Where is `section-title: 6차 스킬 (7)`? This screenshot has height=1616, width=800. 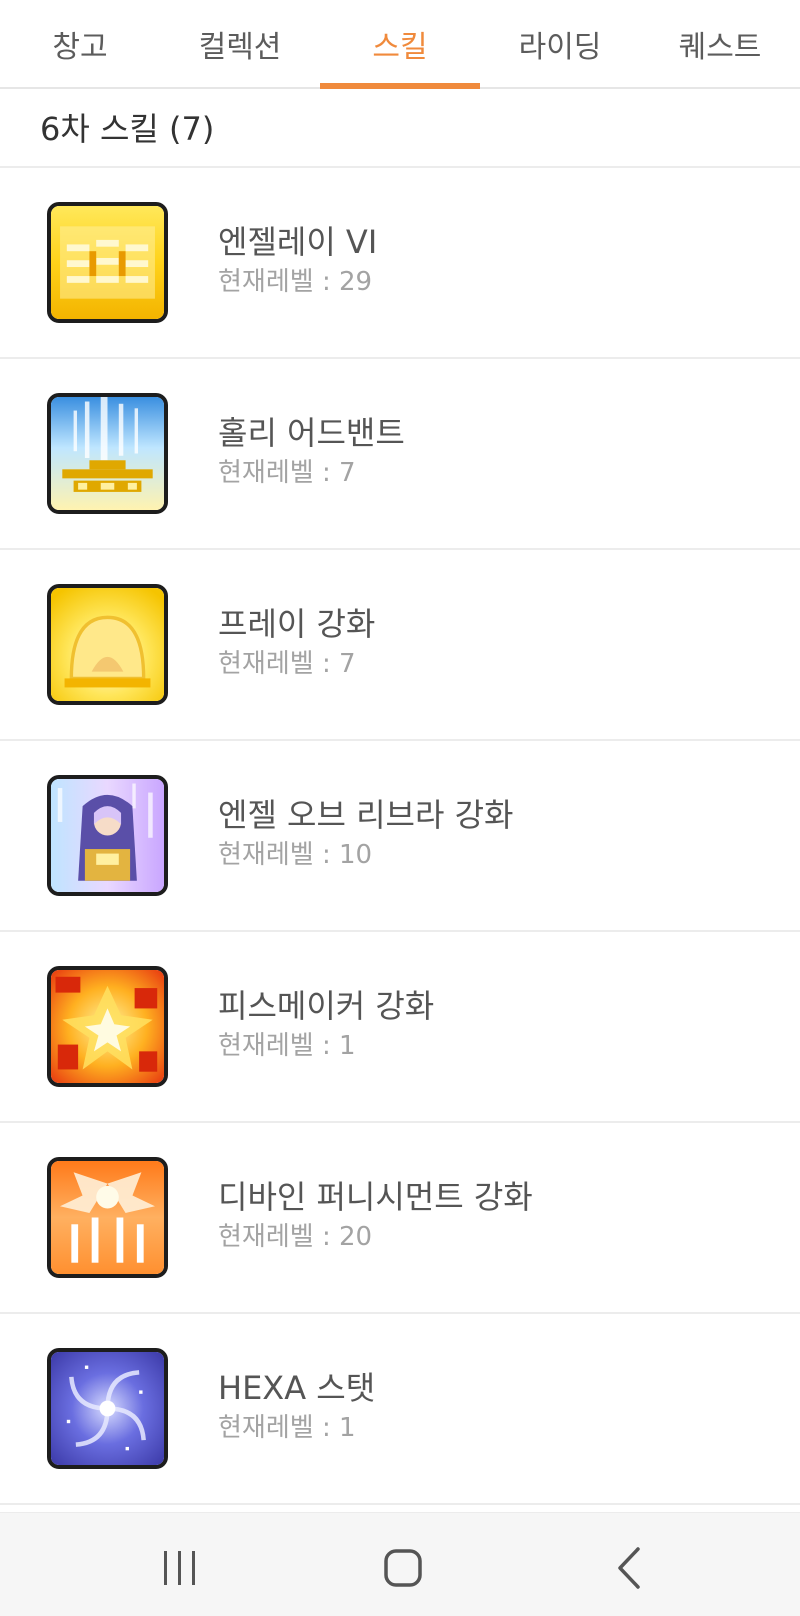
section-title: 6차 스킬 (7) is located at coordinates (127, 129).